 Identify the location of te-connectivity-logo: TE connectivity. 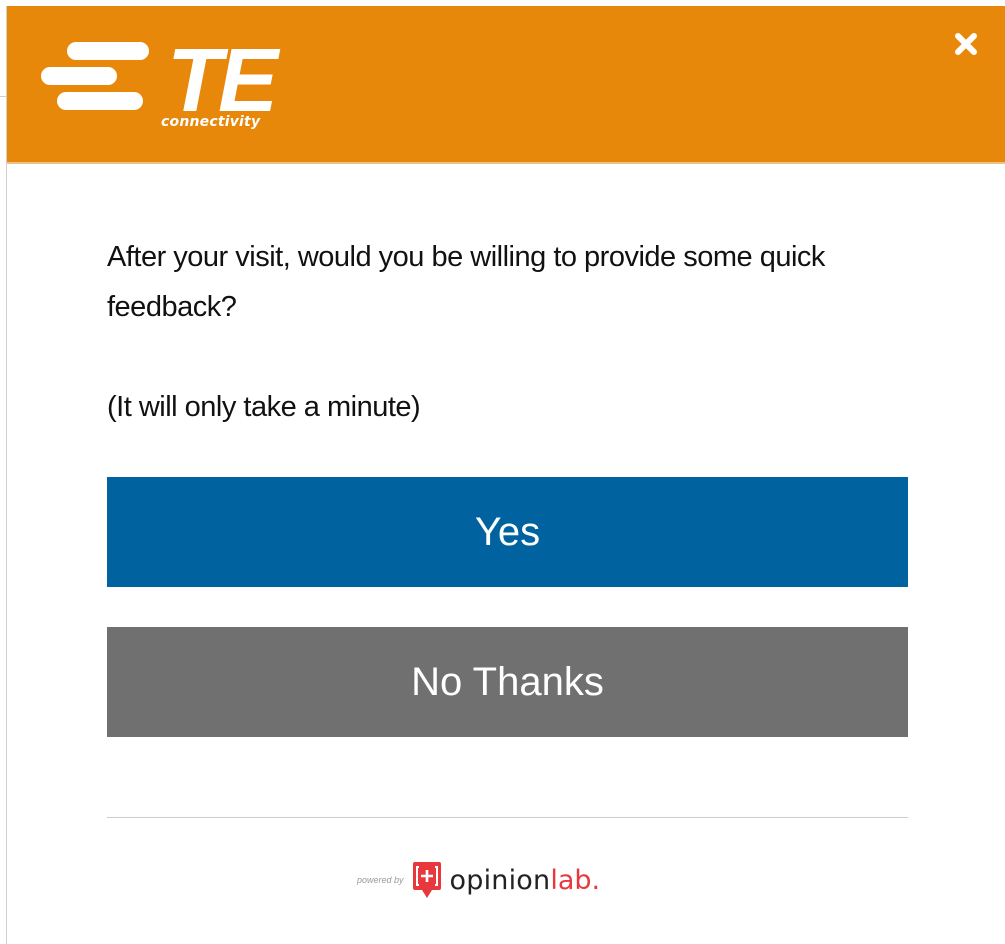
(167, 87).